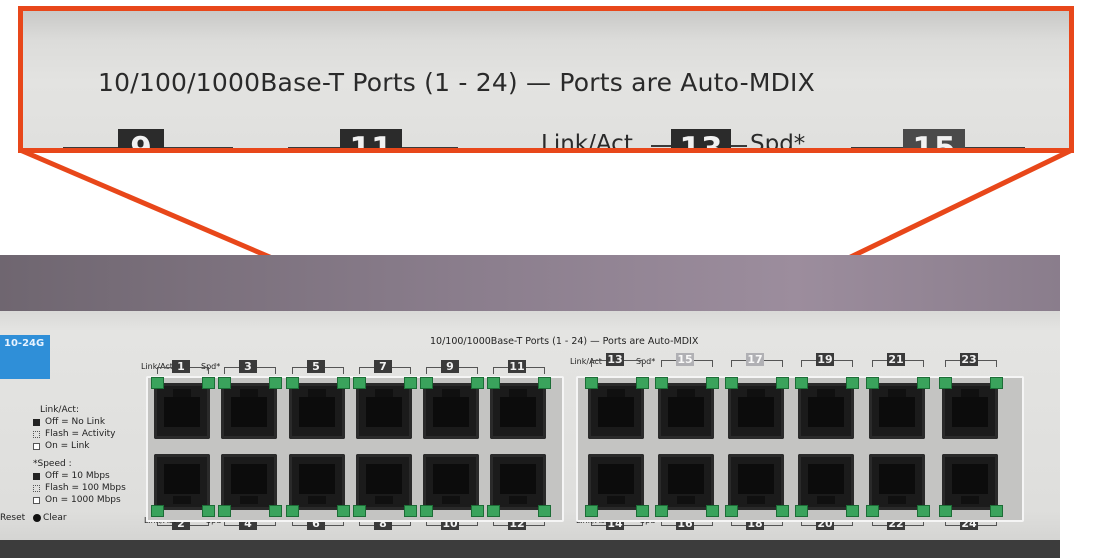 This screenshot has width=1105, height=558. Describe the element at coordinates (77, 476) in the screenshot. I see `legend-speed-off-10: Off = 10 Mbps` at that location.